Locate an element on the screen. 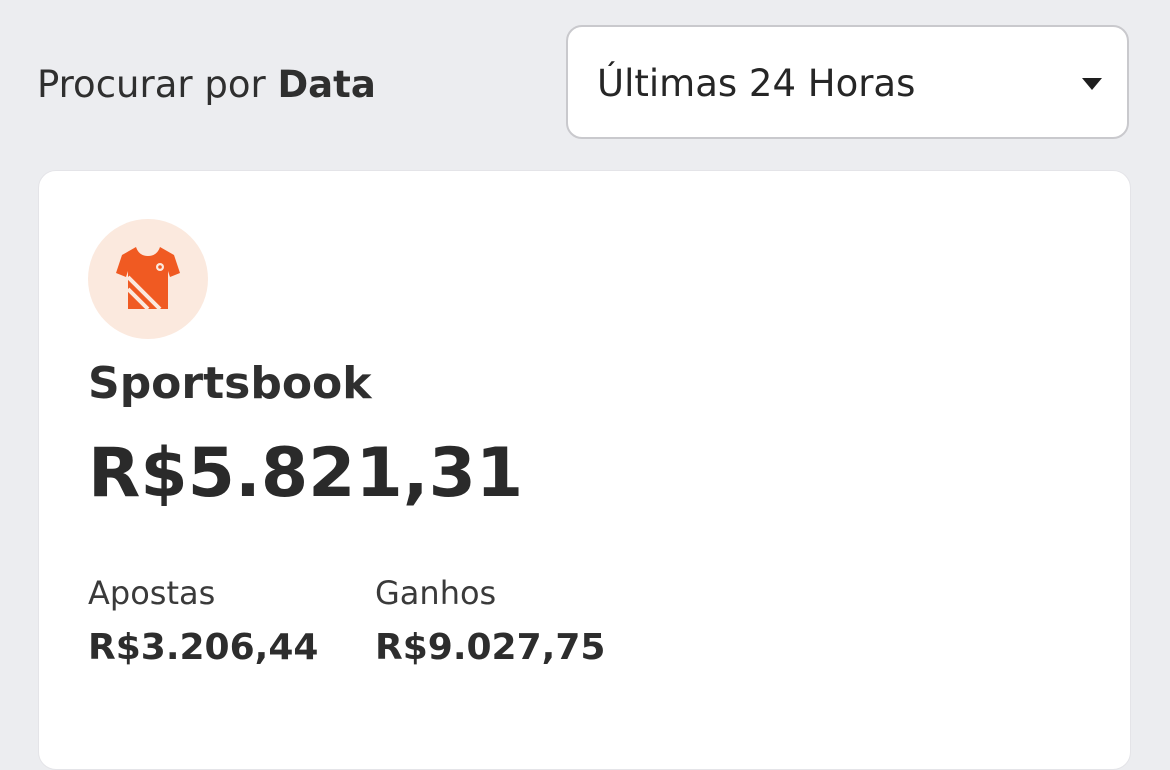  card-title: Sportsbook is located at coordinates (230, 383).